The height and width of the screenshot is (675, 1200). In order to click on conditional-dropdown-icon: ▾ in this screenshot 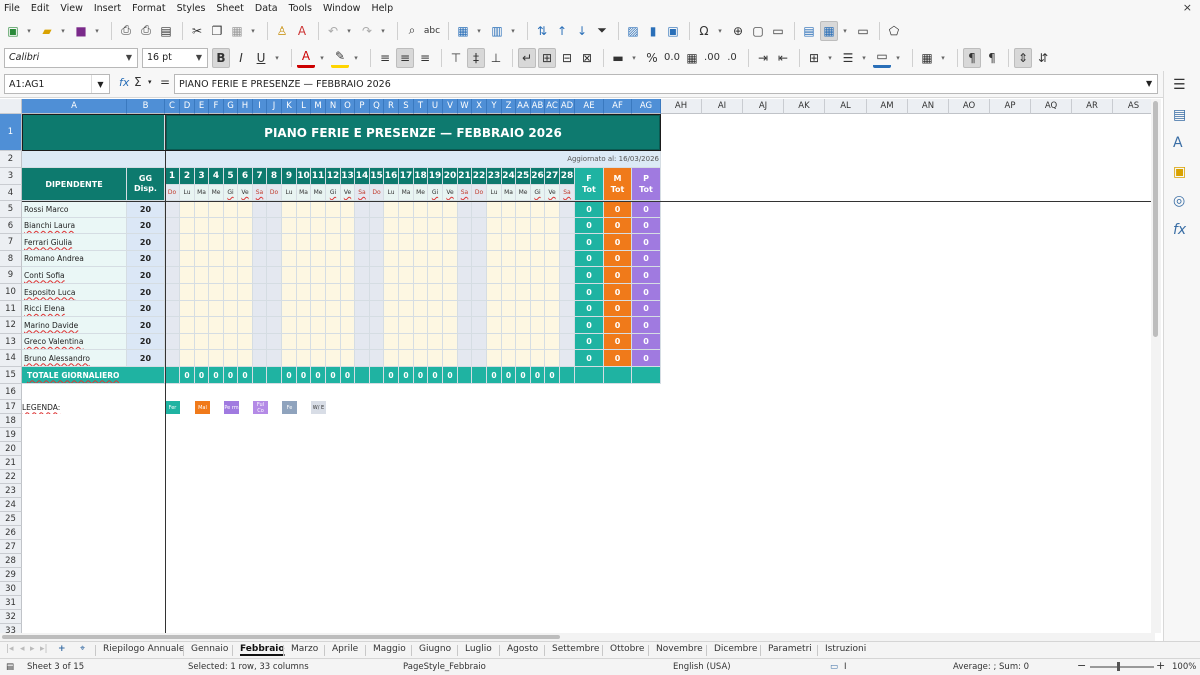, I will do `click(943, 58)`.